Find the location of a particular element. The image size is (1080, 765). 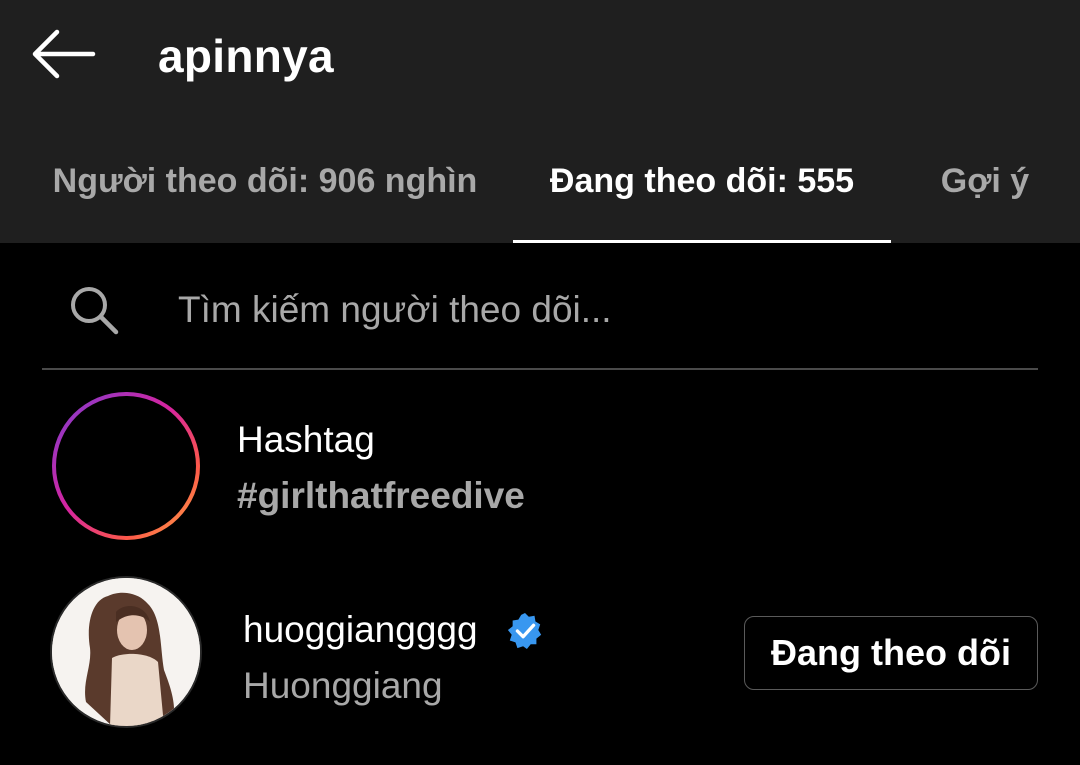

arrow-left-icon is located at coordinates (64, 54).